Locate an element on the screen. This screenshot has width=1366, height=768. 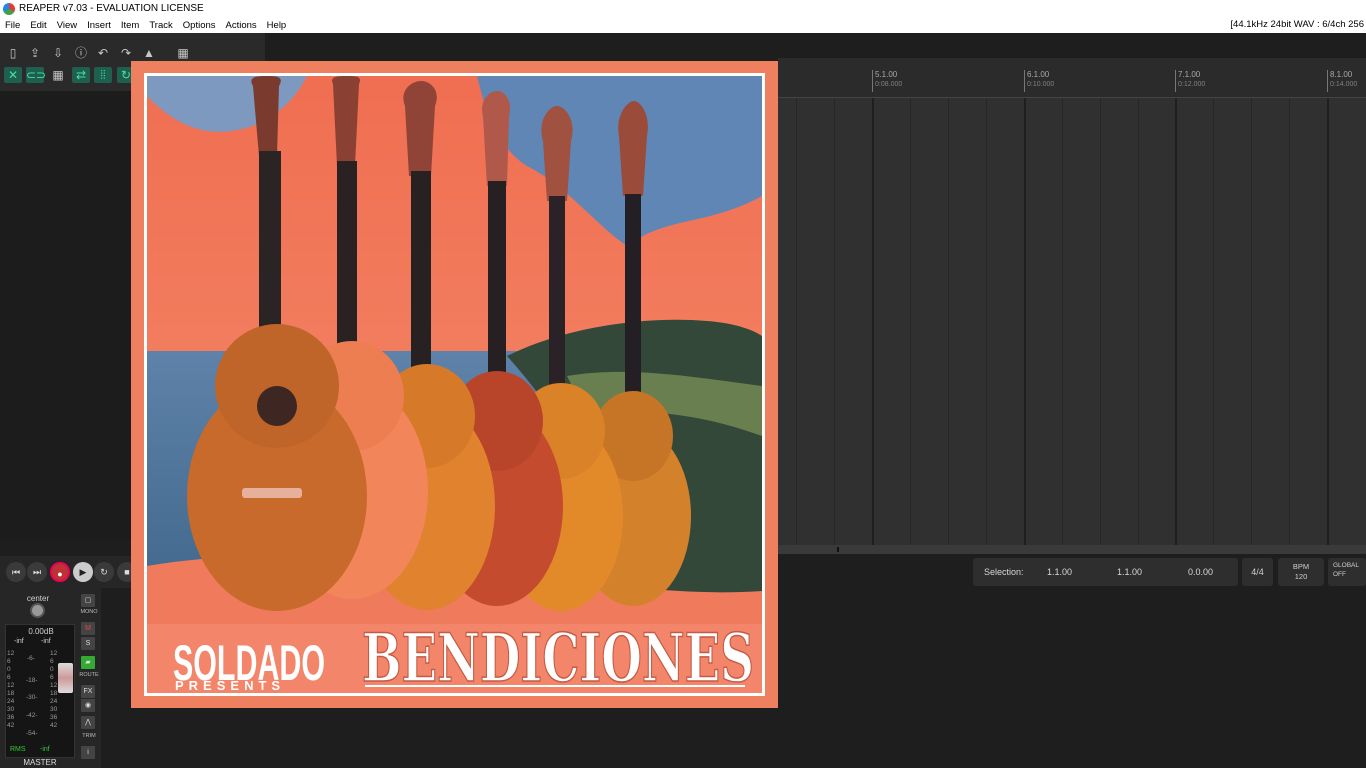
mono-button: ▢ is located at coordinates (88, 600).